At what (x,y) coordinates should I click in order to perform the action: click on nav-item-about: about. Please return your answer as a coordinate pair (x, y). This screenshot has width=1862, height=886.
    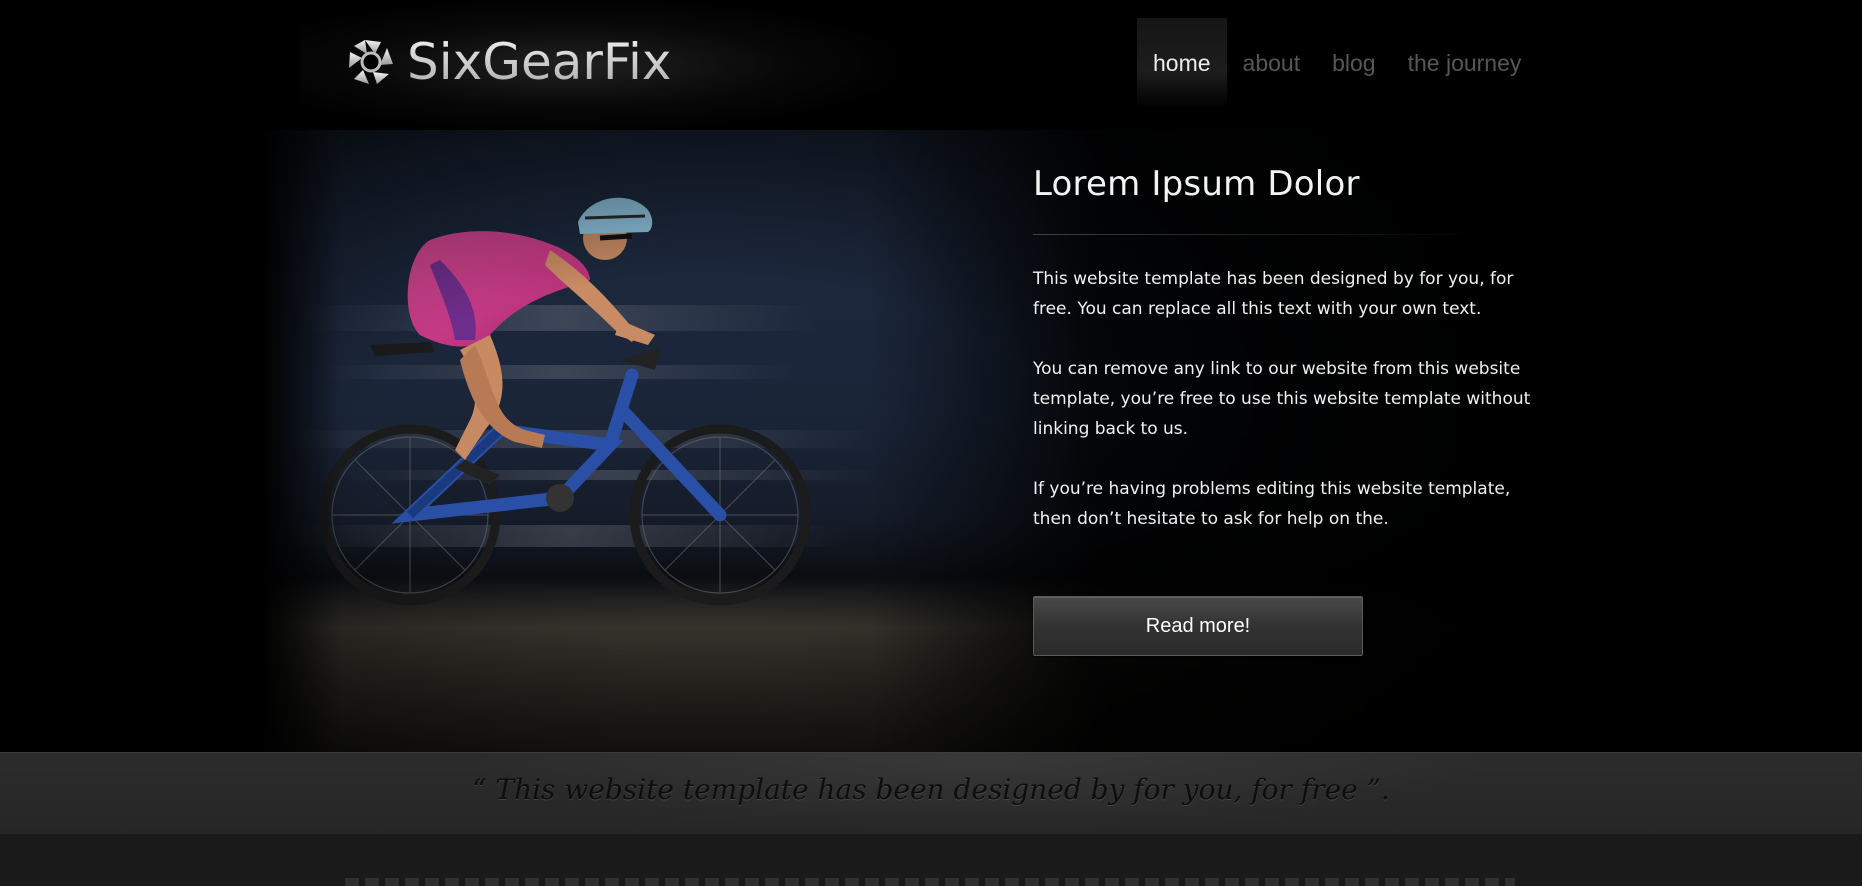
    Looking at the image, I should click on (1272, 63).